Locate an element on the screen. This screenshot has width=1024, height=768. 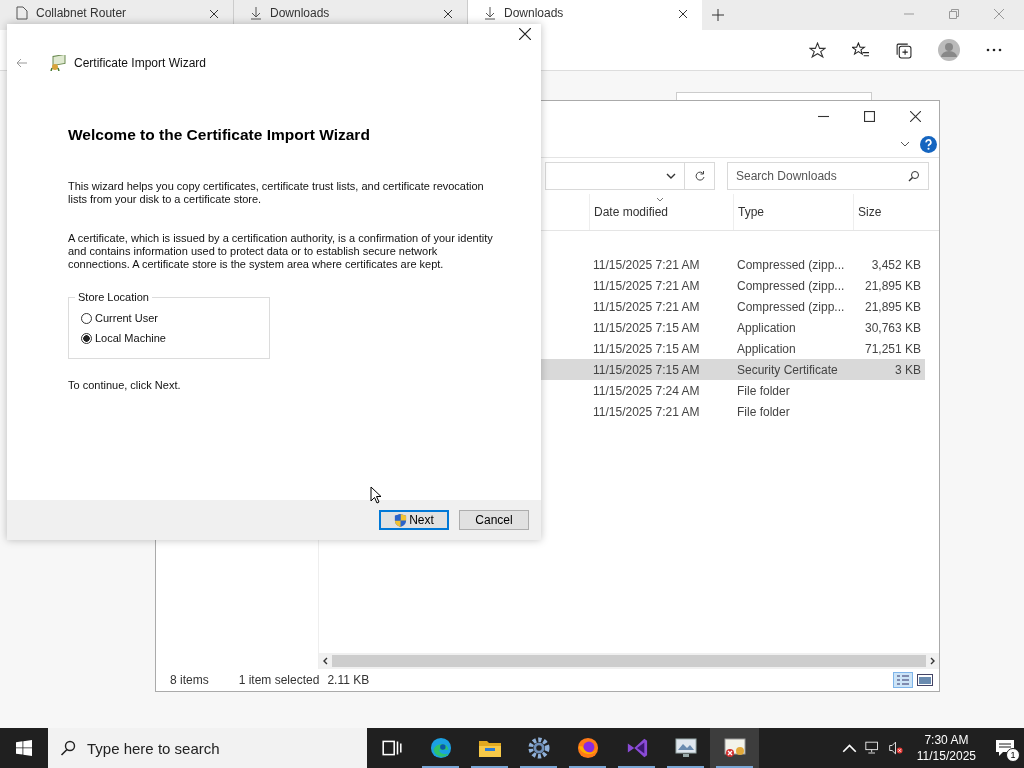
scroll-right-icon is located at coordinates (933, 661).